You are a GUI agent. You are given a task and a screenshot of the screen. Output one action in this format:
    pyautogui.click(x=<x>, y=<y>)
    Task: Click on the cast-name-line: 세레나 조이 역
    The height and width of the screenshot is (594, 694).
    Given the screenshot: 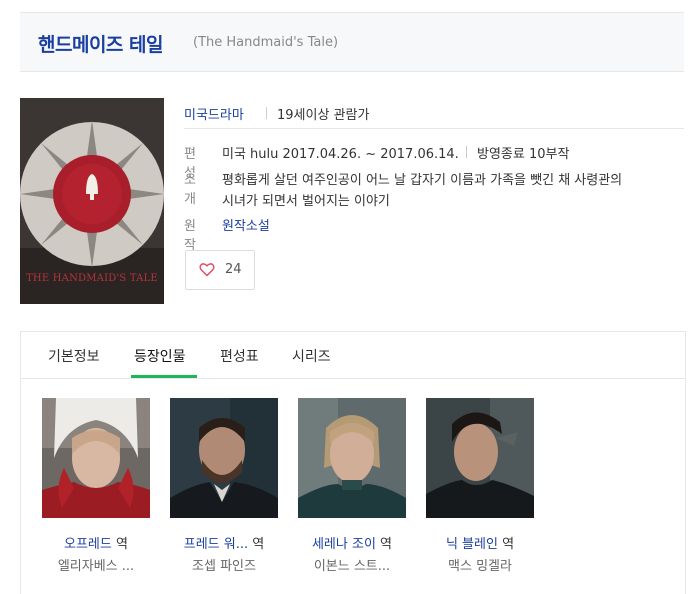 What is the action you would take?
    pyautogui.click(x=352, y=542)
    